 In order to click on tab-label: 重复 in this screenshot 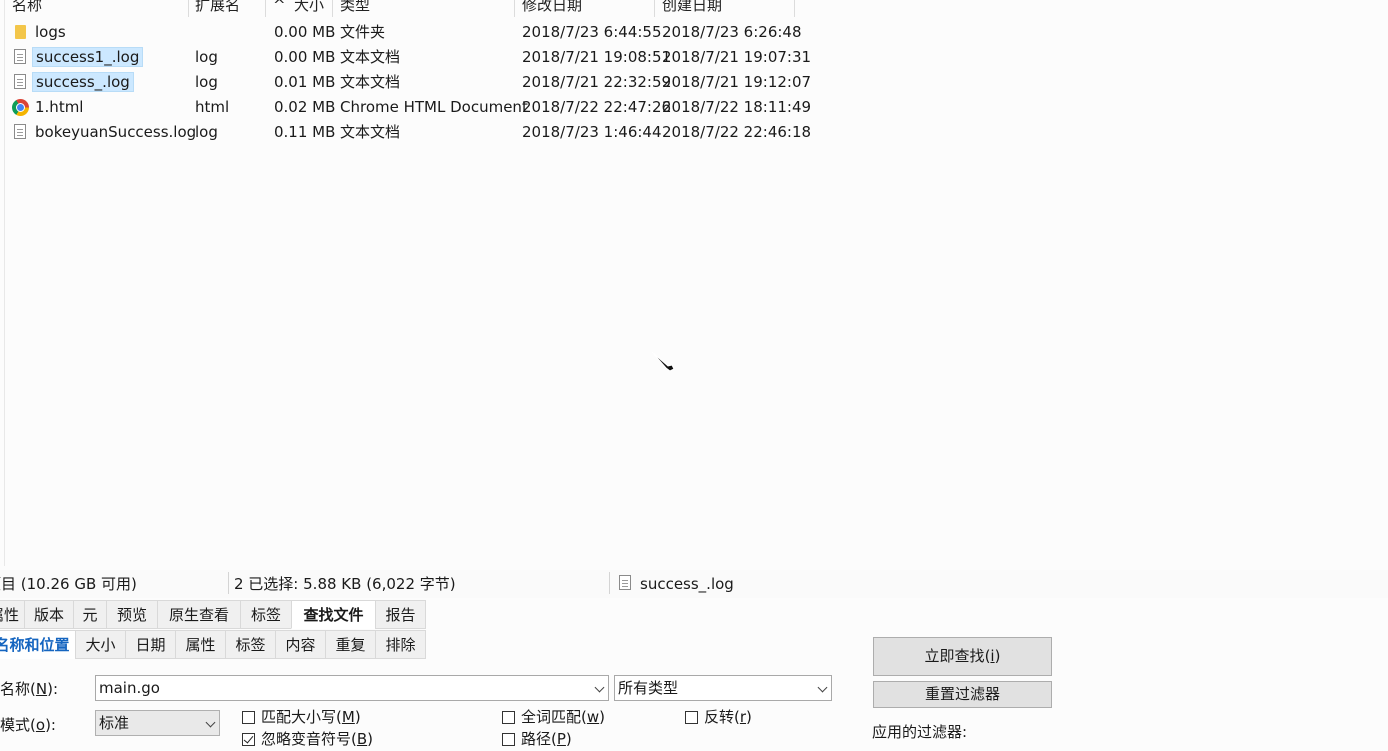, I will do `click(350, 645)`.